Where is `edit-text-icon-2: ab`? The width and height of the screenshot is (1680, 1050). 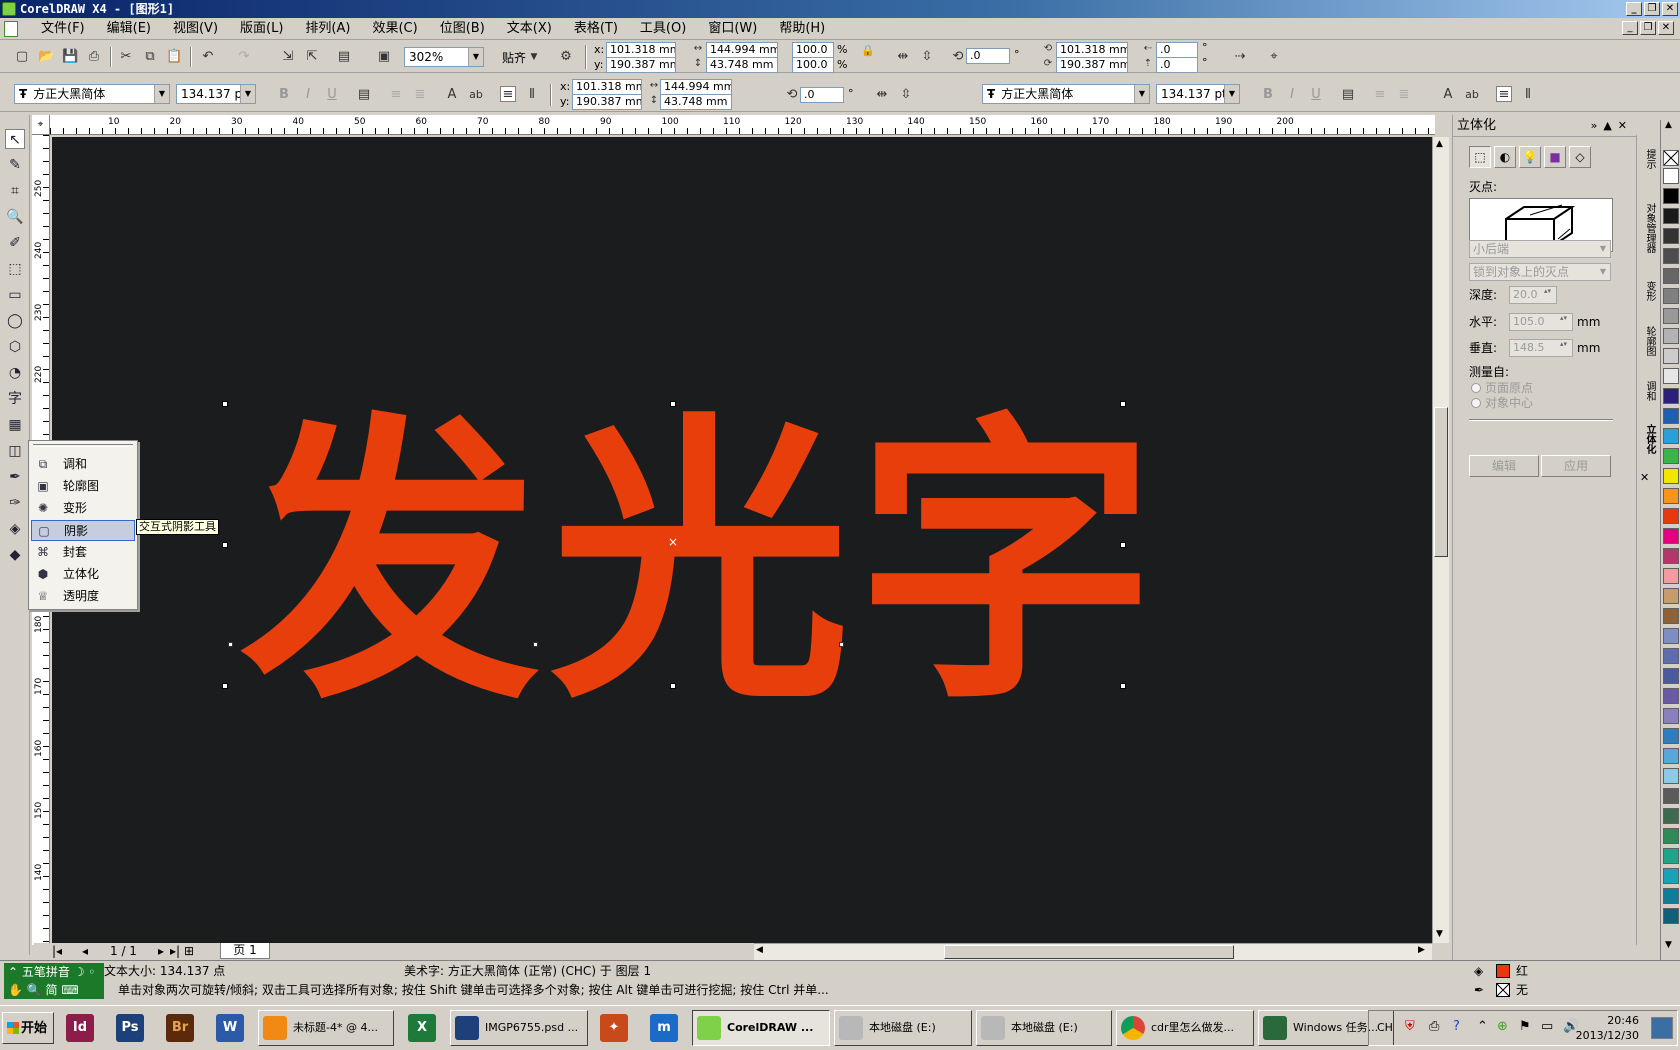 edit-text-icon-2: ab is located at coordinates (1472, 95).